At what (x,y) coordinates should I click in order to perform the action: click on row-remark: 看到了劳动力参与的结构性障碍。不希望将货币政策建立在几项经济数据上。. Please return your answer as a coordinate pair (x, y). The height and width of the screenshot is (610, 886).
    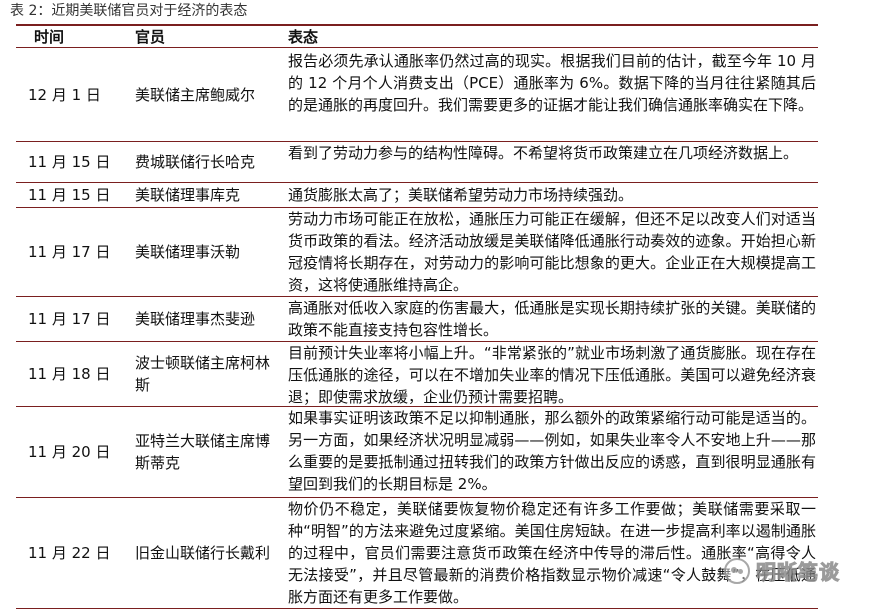
    Looking at the image, I should click on (543, 153).